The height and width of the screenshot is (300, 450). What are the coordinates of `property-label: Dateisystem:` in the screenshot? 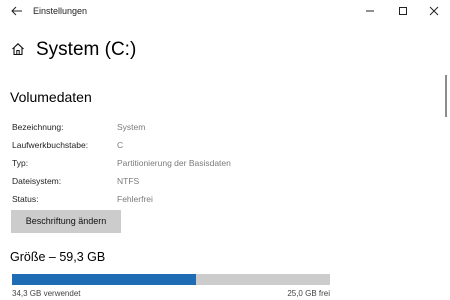 It's located at (37, 181).